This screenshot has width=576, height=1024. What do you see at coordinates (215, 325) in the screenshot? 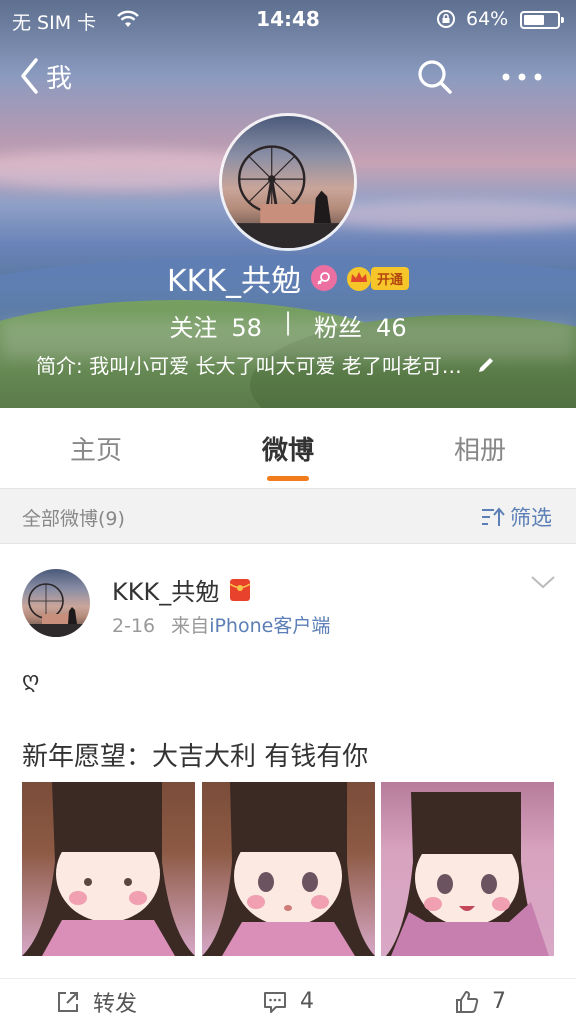
I see `following-count: 关注 58` at bounding box center [215, 325].